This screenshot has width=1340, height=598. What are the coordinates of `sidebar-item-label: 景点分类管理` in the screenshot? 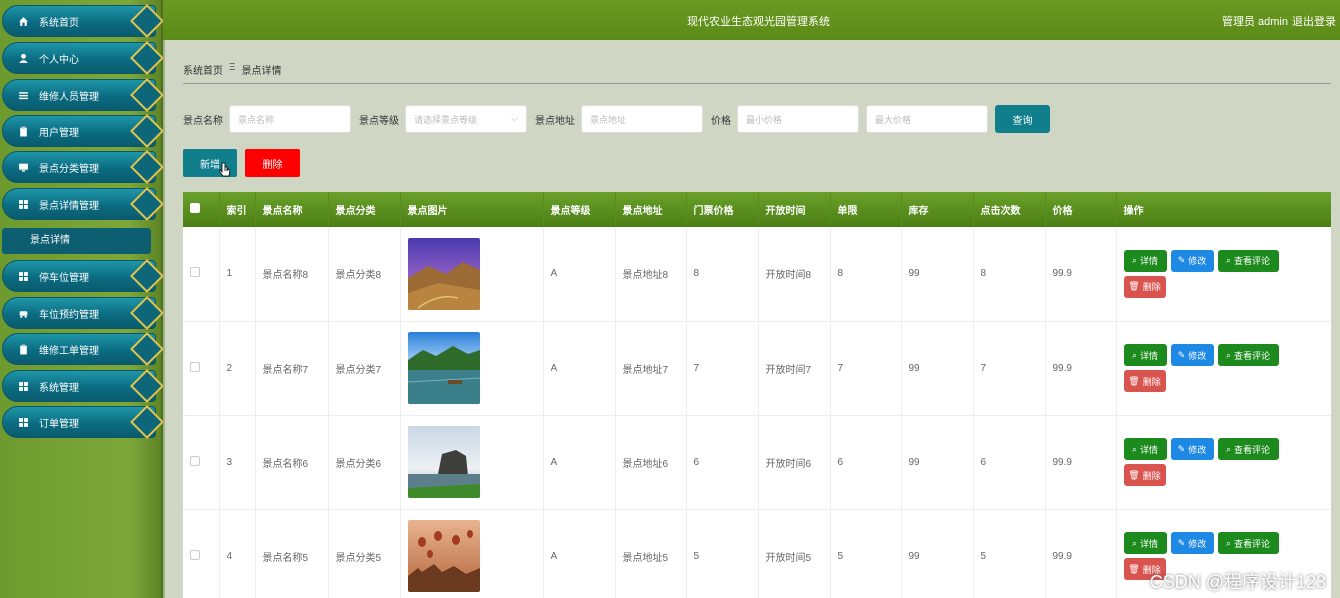 It's located at (69, 169).